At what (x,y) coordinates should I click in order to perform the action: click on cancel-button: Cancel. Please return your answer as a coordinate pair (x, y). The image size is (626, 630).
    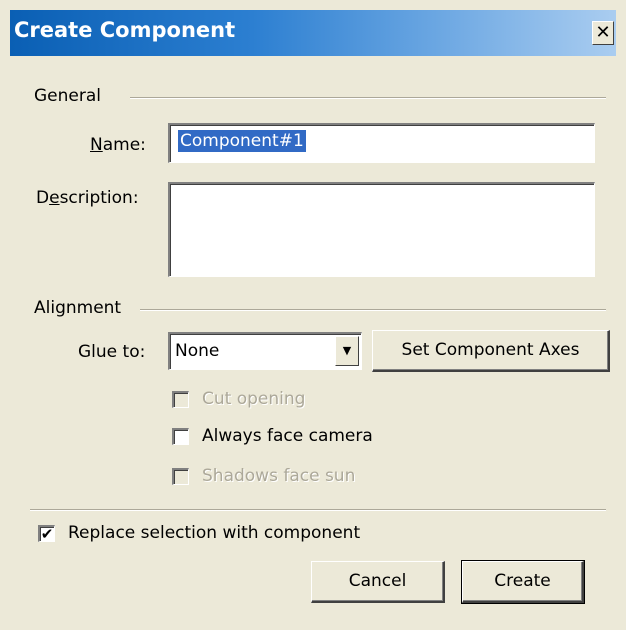
    Looking at the image, I should click on (378, 582).